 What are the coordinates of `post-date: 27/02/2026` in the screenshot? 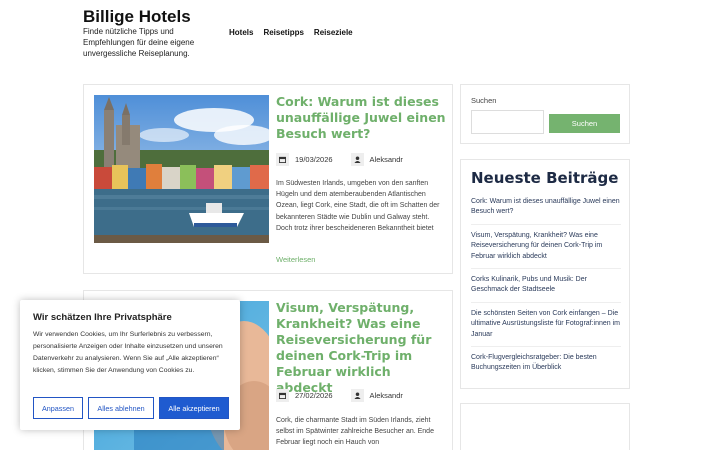 It's located at (314, 395).